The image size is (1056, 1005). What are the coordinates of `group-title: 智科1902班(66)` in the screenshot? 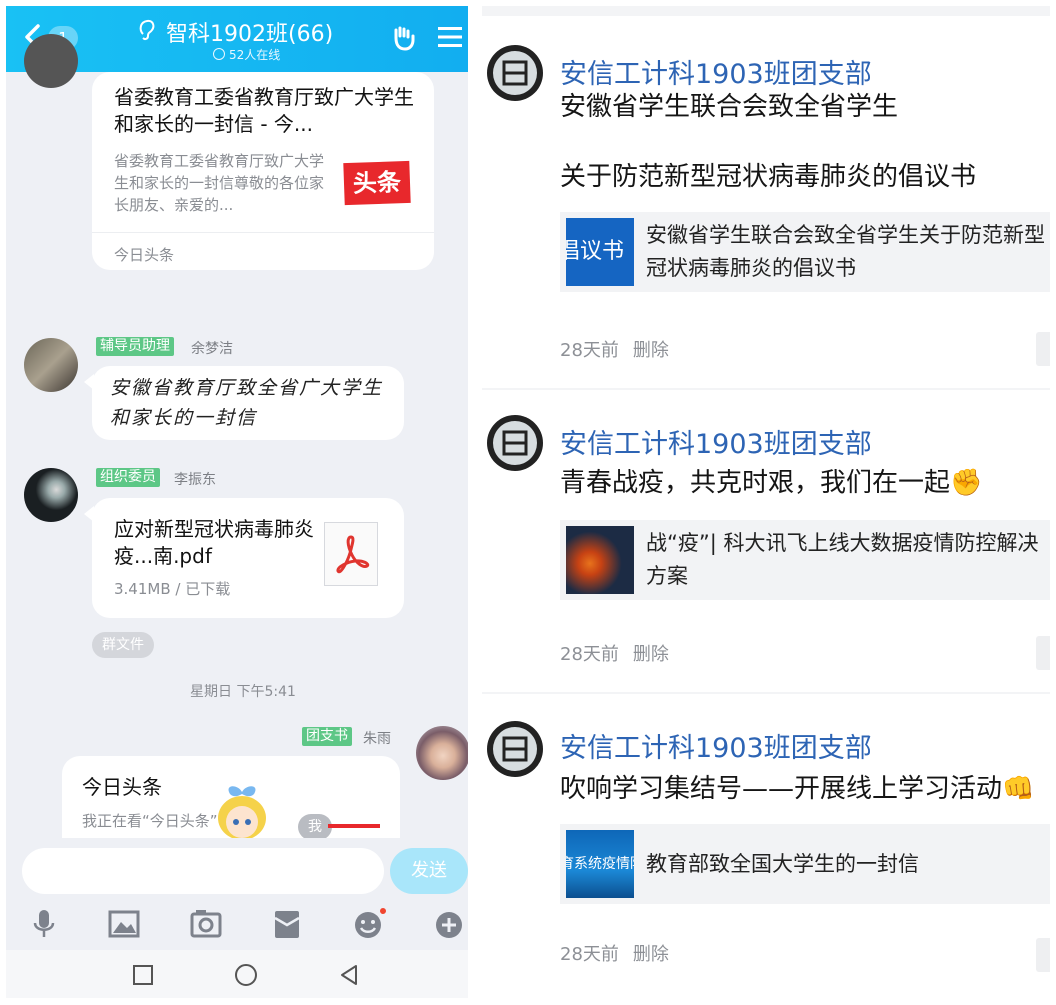 It's located at (249, 32).